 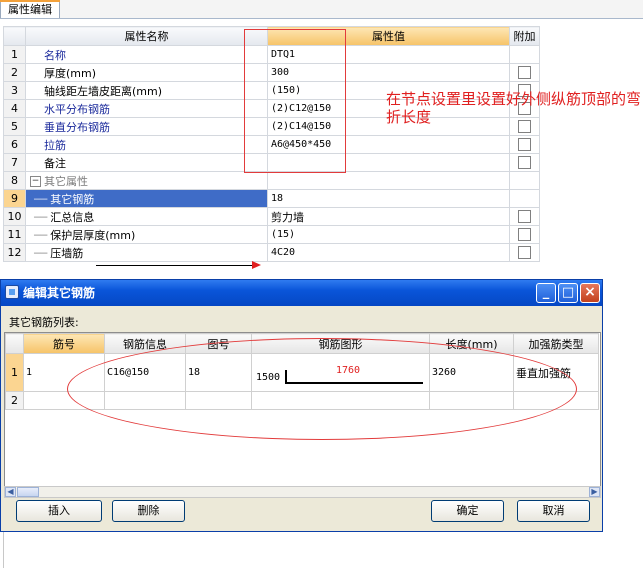 I want to click on group-label: 其它属性, so click(x=66, y=181).